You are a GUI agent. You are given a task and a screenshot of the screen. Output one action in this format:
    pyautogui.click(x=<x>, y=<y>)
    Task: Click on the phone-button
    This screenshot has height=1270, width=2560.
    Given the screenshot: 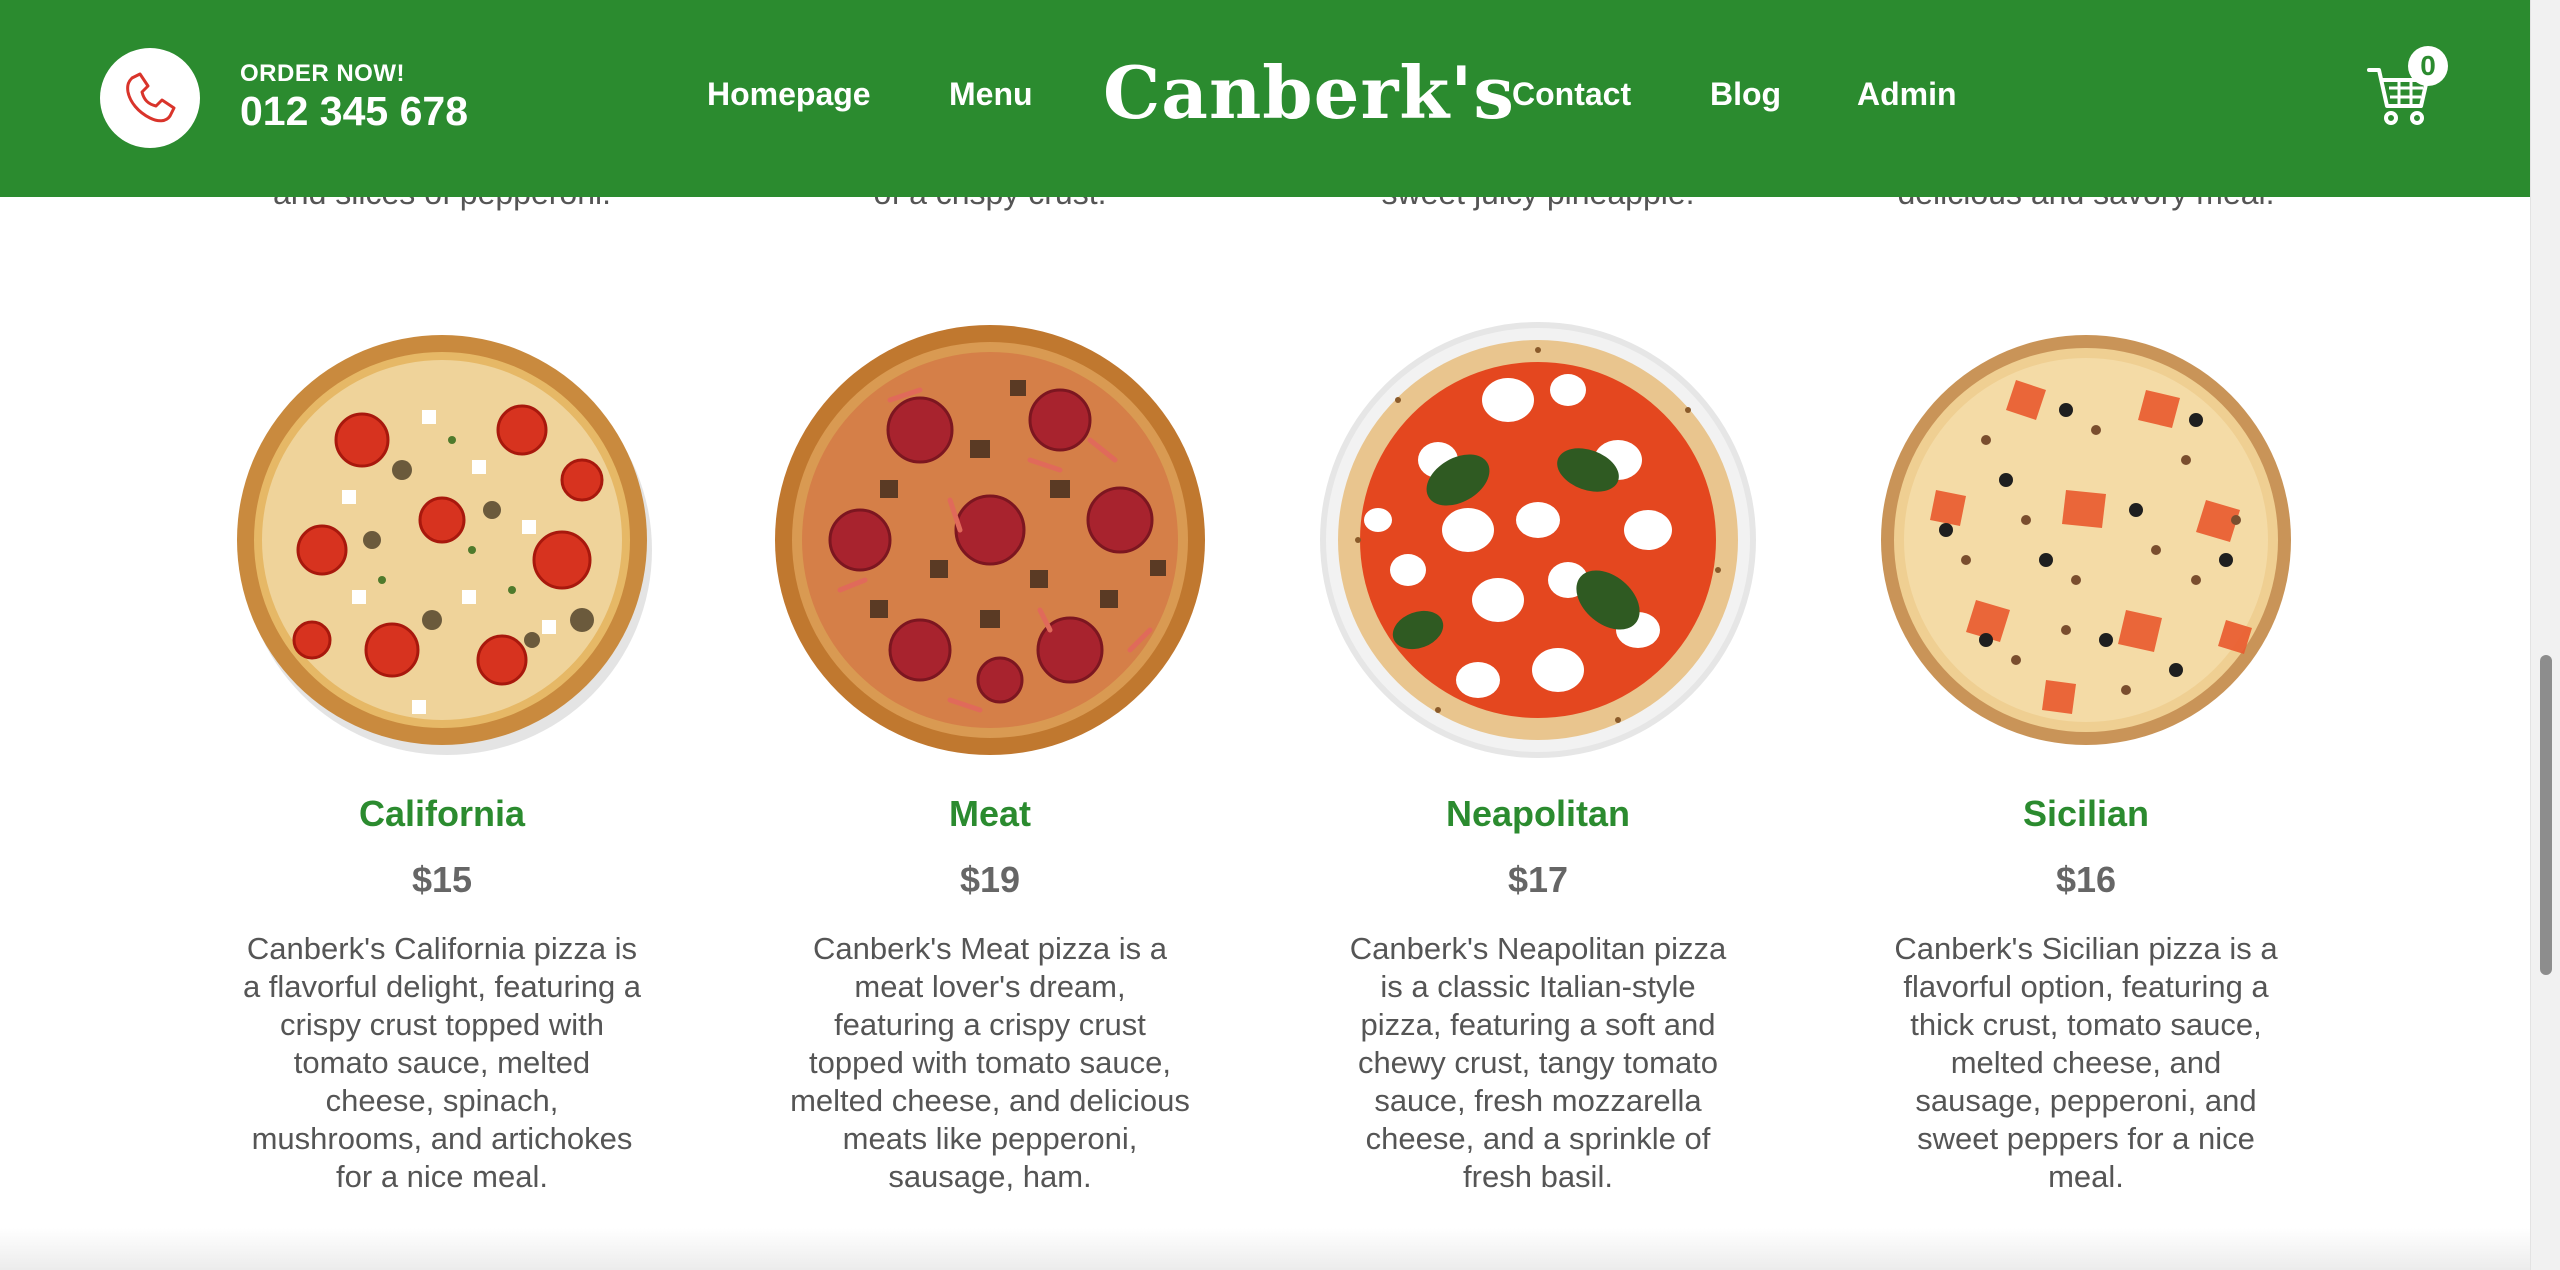 What is the action you would take?
    pyautogui.click(x=150, y=98)
    